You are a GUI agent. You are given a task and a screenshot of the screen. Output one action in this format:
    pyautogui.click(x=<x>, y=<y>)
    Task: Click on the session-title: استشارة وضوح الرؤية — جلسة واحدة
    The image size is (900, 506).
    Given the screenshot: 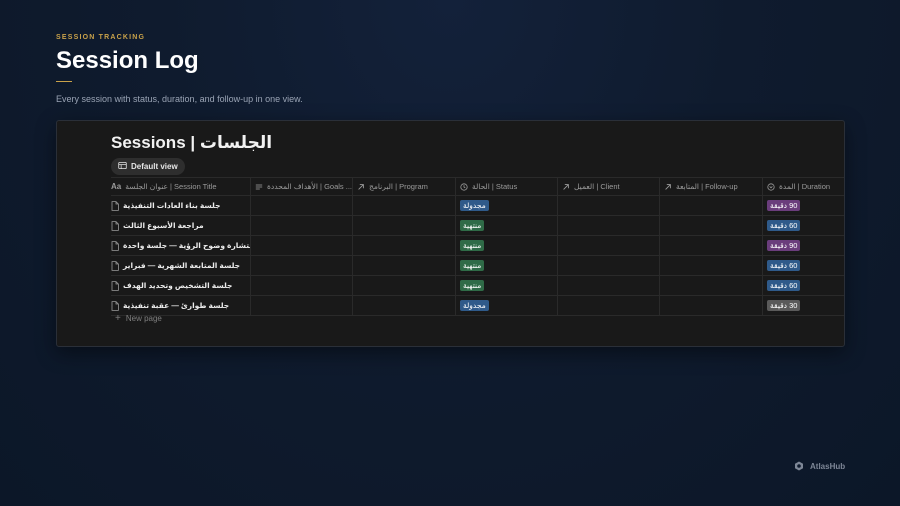 What is the action you would take?
    pyautogui.click(x=186, y=245)
    